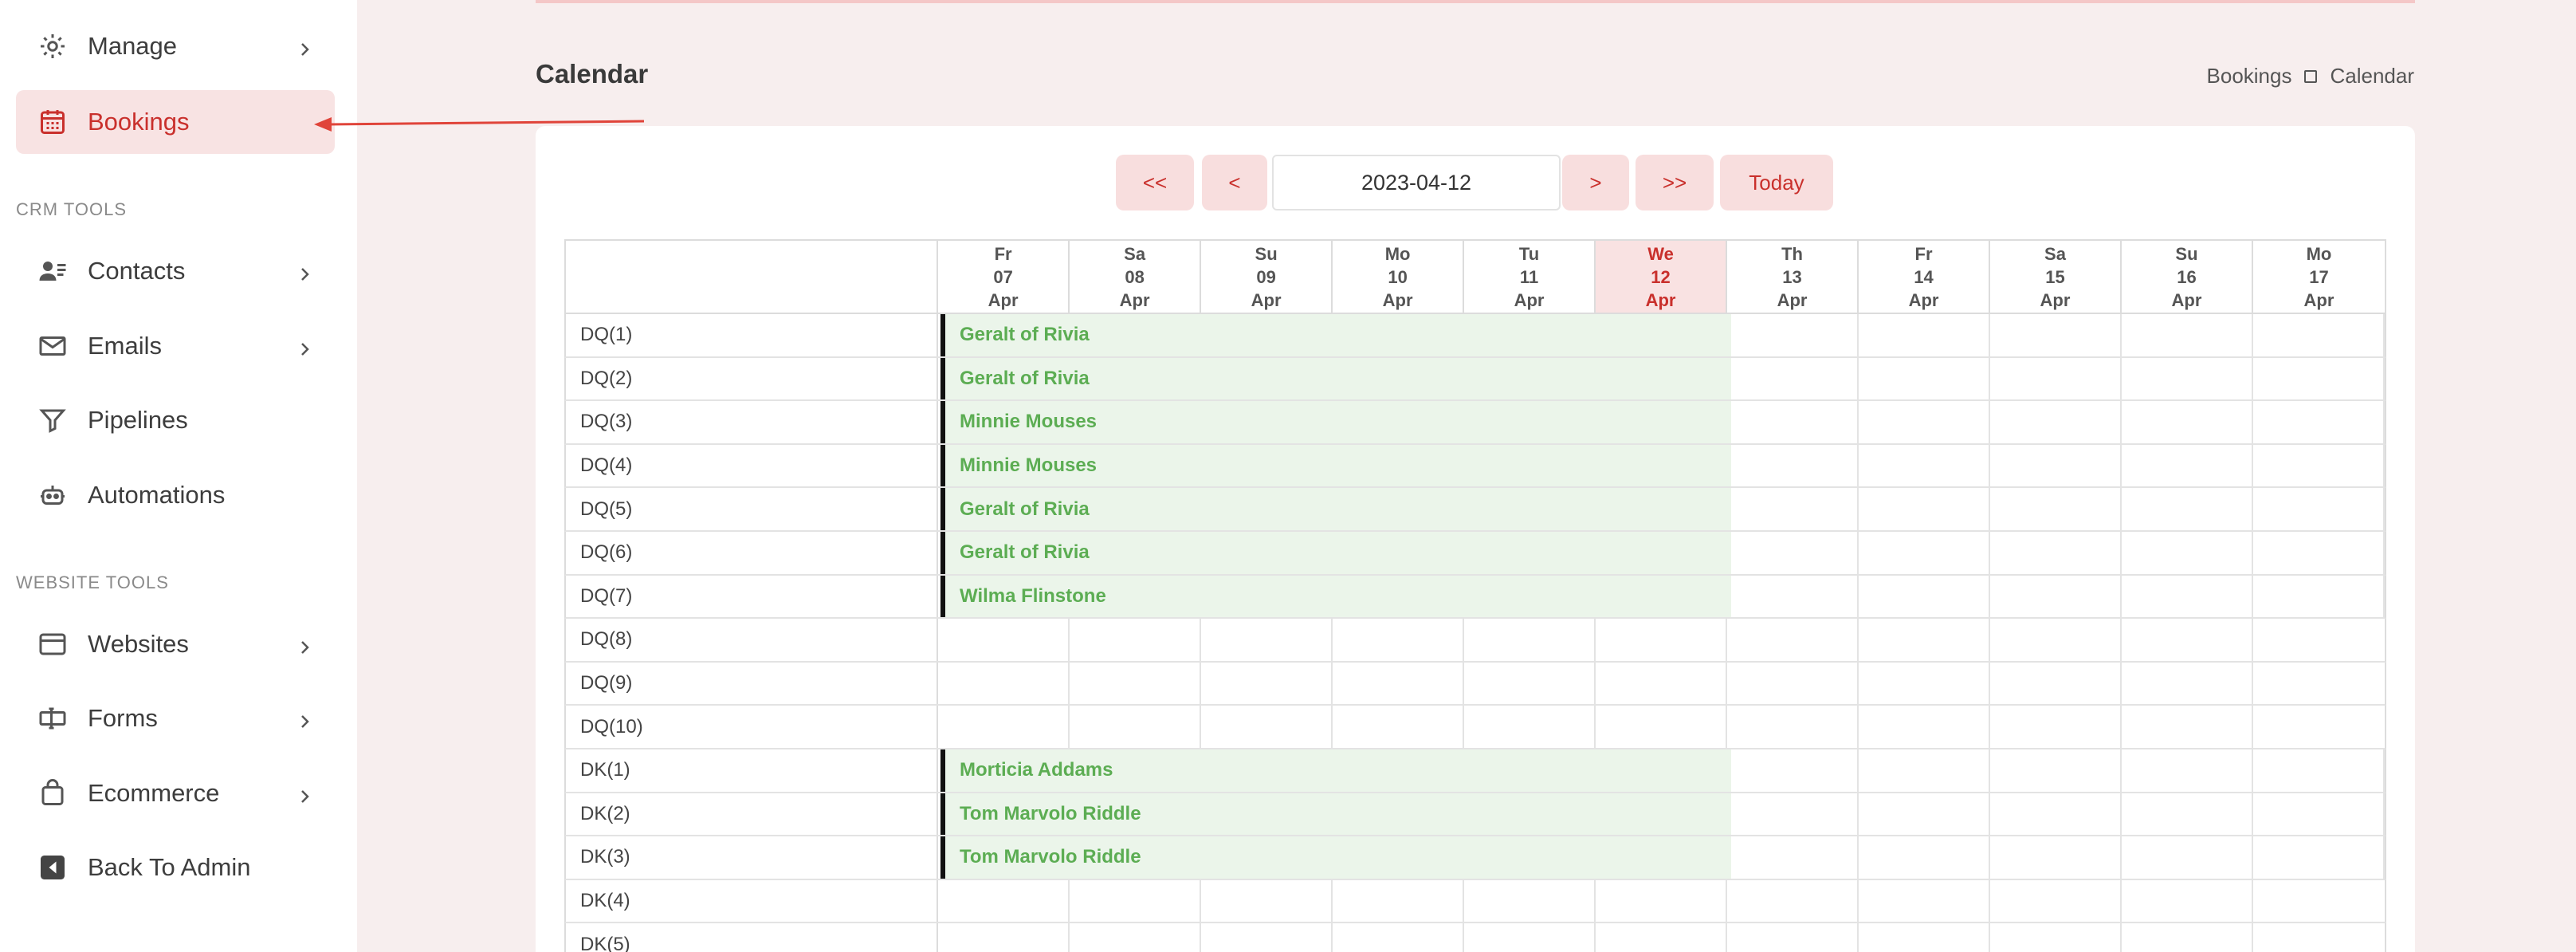  What do you see at coordinates (1335, 596) in the screenshot?
I see `booking-bar: Wilma Flinstone` at bounding box center [1335, 596].